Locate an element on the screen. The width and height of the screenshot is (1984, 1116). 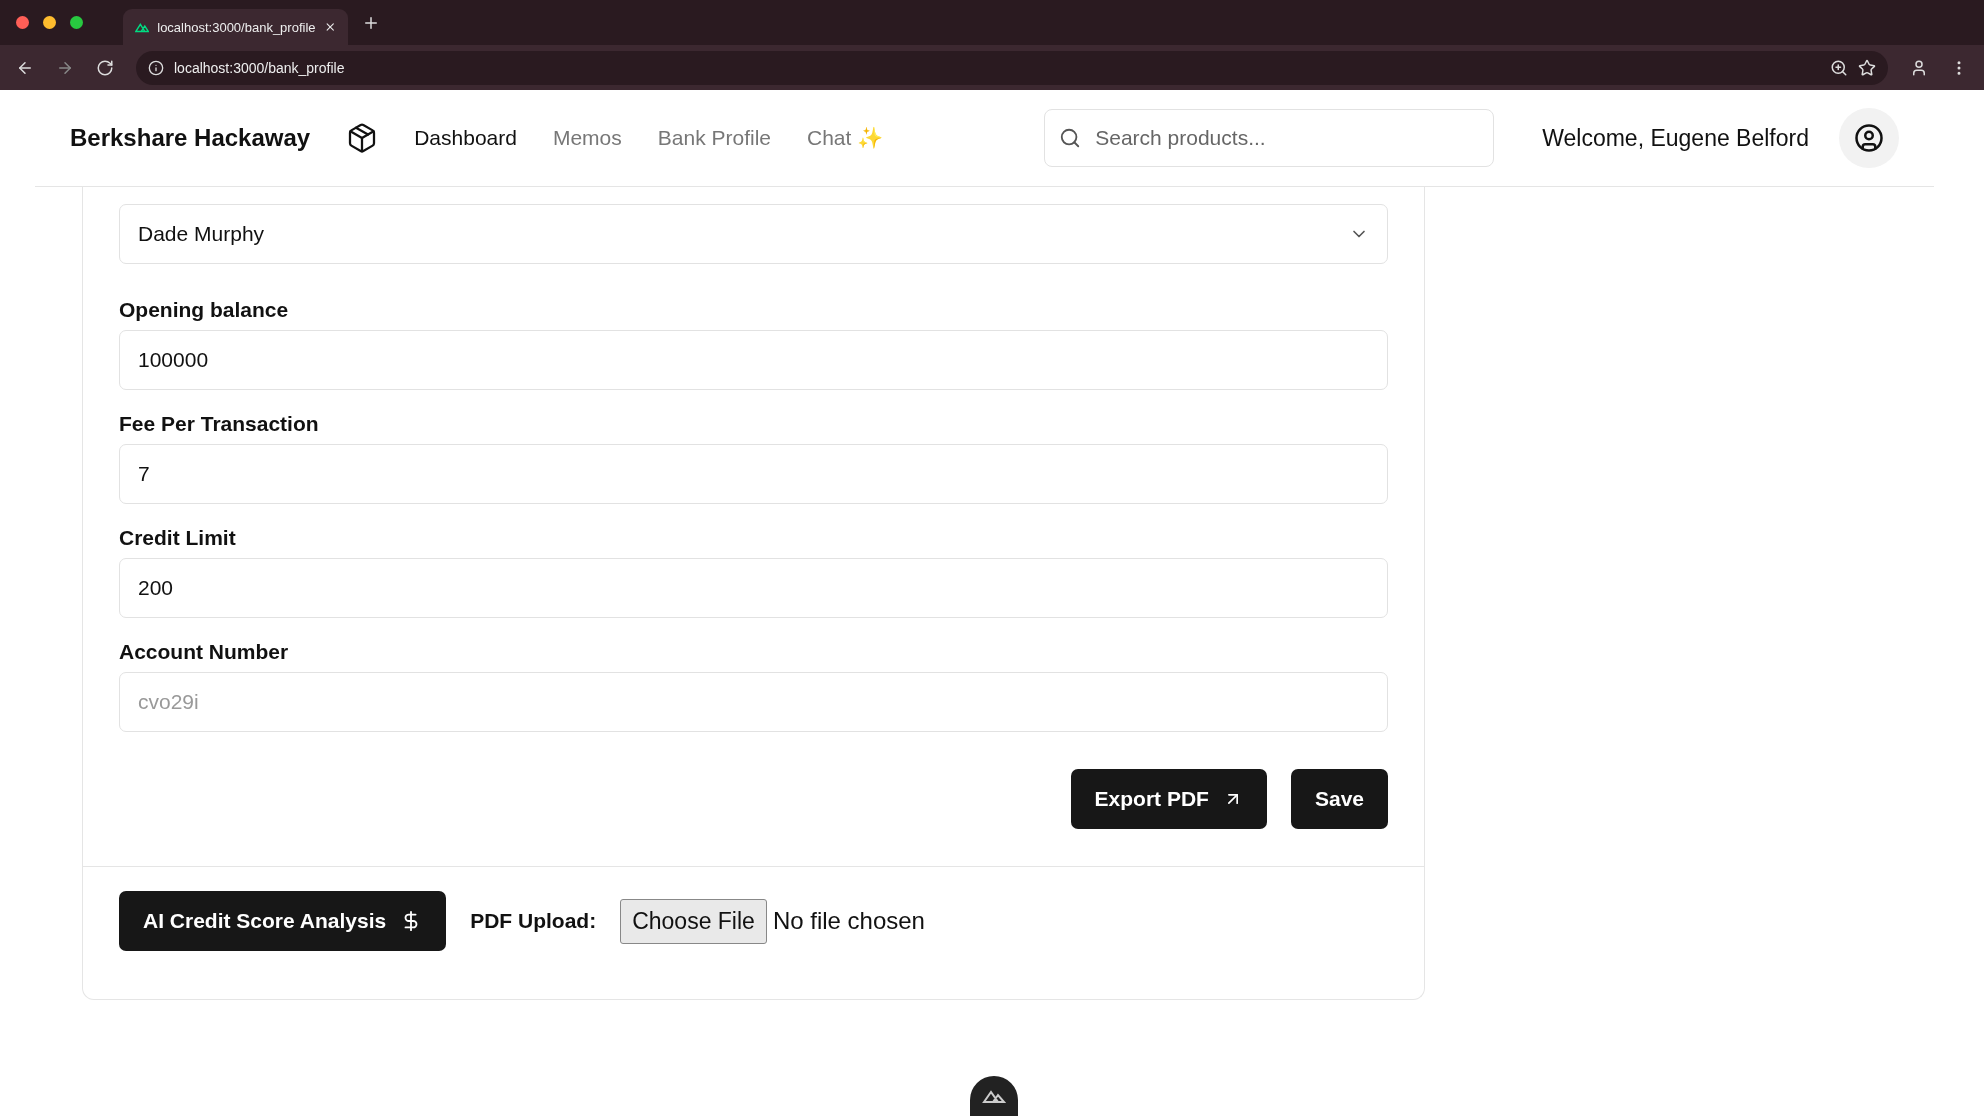
analysis-button: AI Credit Score Analysis is located at coordinates (283, 921).